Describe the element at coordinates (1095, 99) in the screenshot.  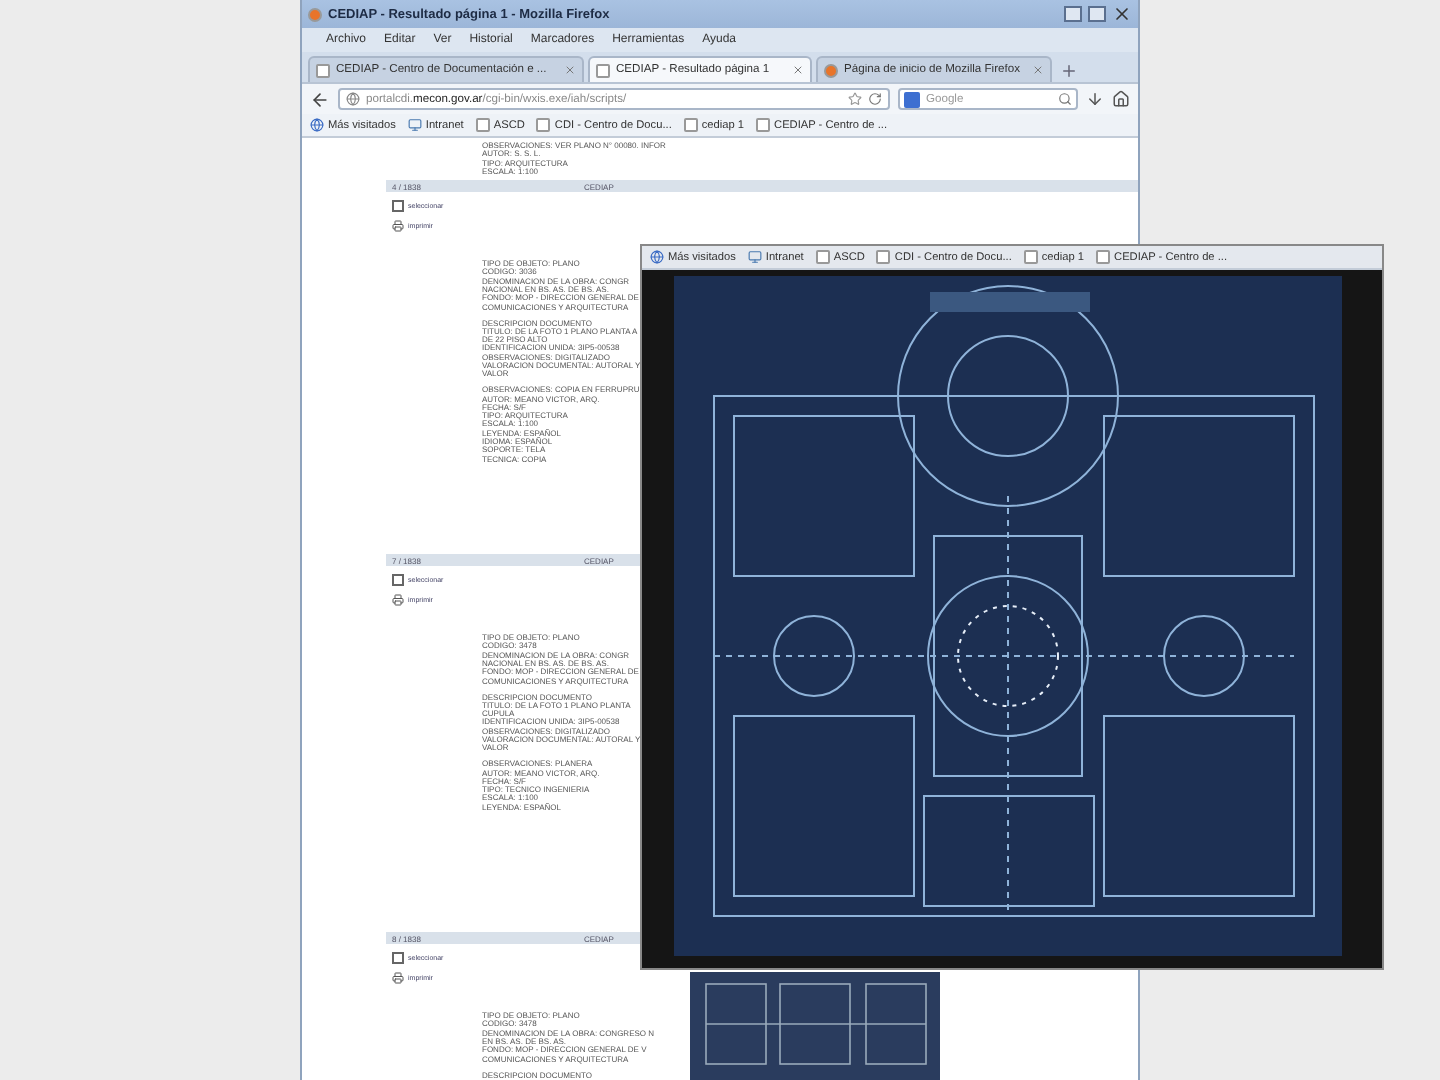
I see `download-icon` at that location.